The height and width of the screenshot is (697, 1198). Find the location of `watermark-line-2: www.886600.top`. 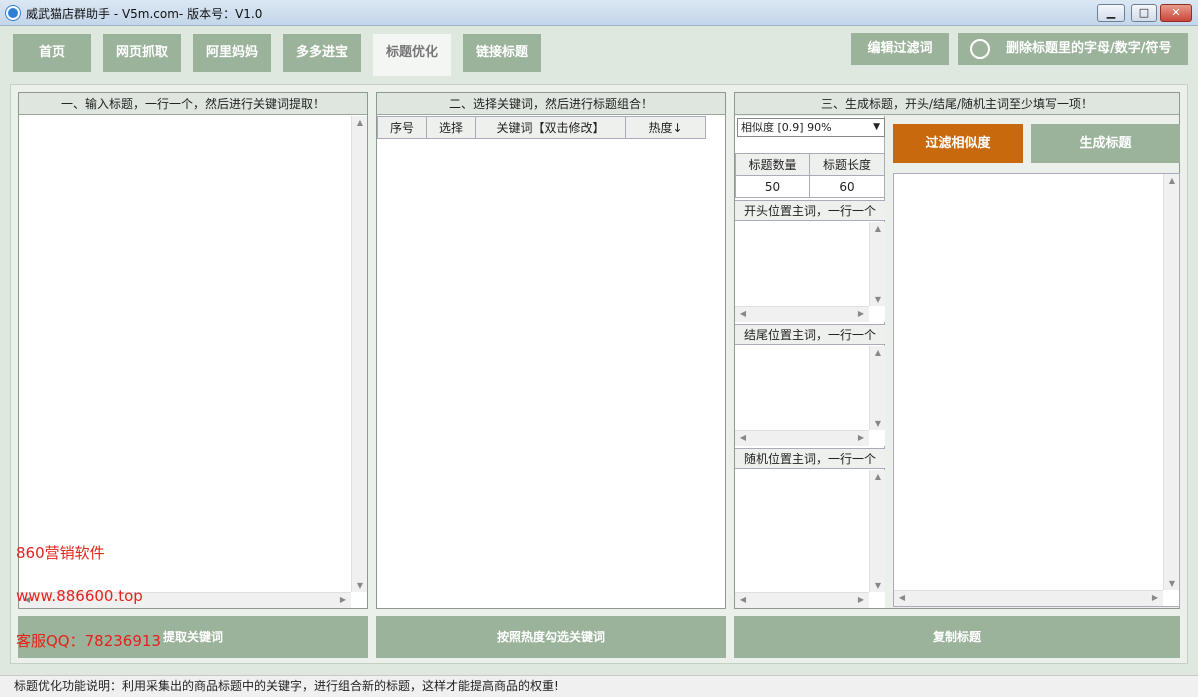

watermark-line-2: www.886600.top is located at coordinates (79, 596).